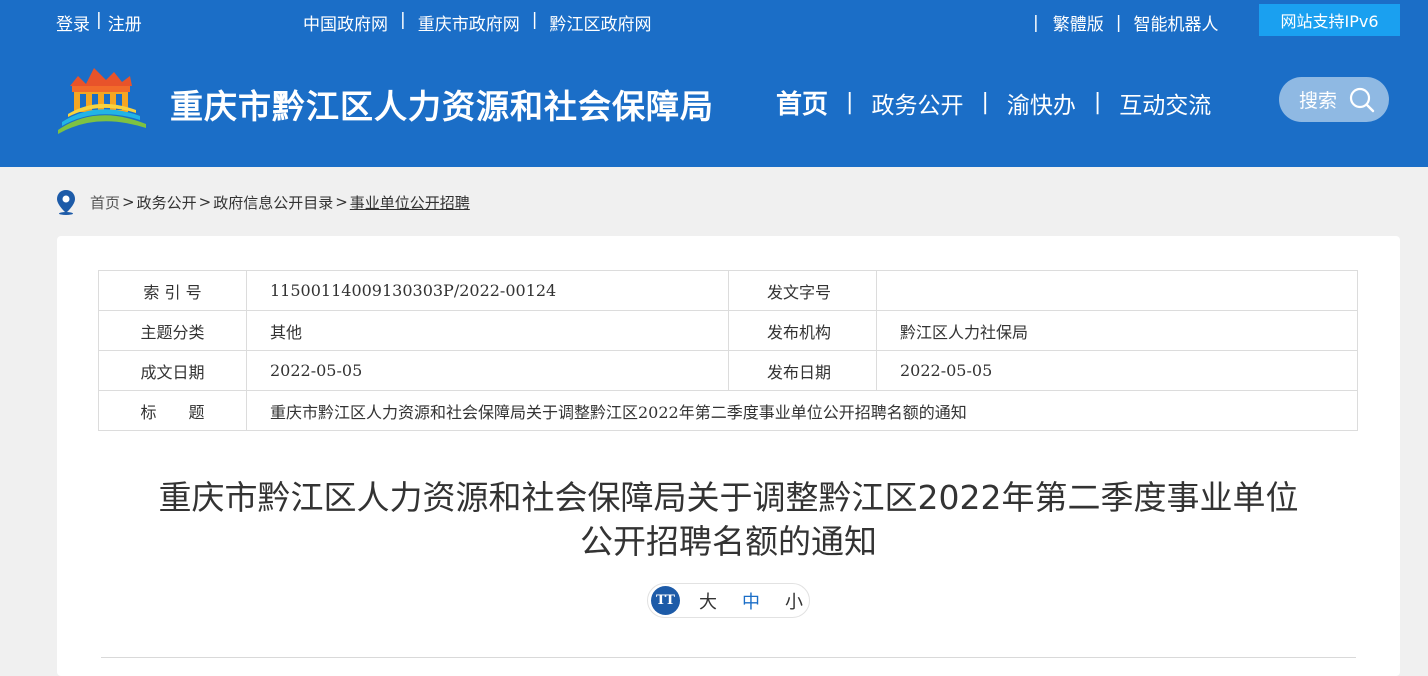  What do you see at coordinates (1078, 22) in the screenshot?
I see `traditional-chinese-link: 繁體版` at bounding box center [1078, 22].